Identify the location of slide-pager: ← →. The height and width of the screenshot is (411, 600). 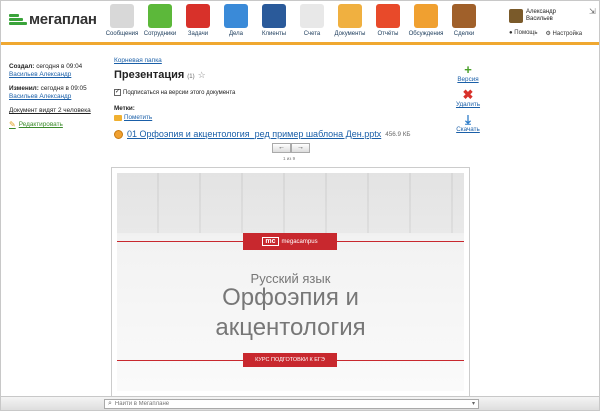
(291, 148).